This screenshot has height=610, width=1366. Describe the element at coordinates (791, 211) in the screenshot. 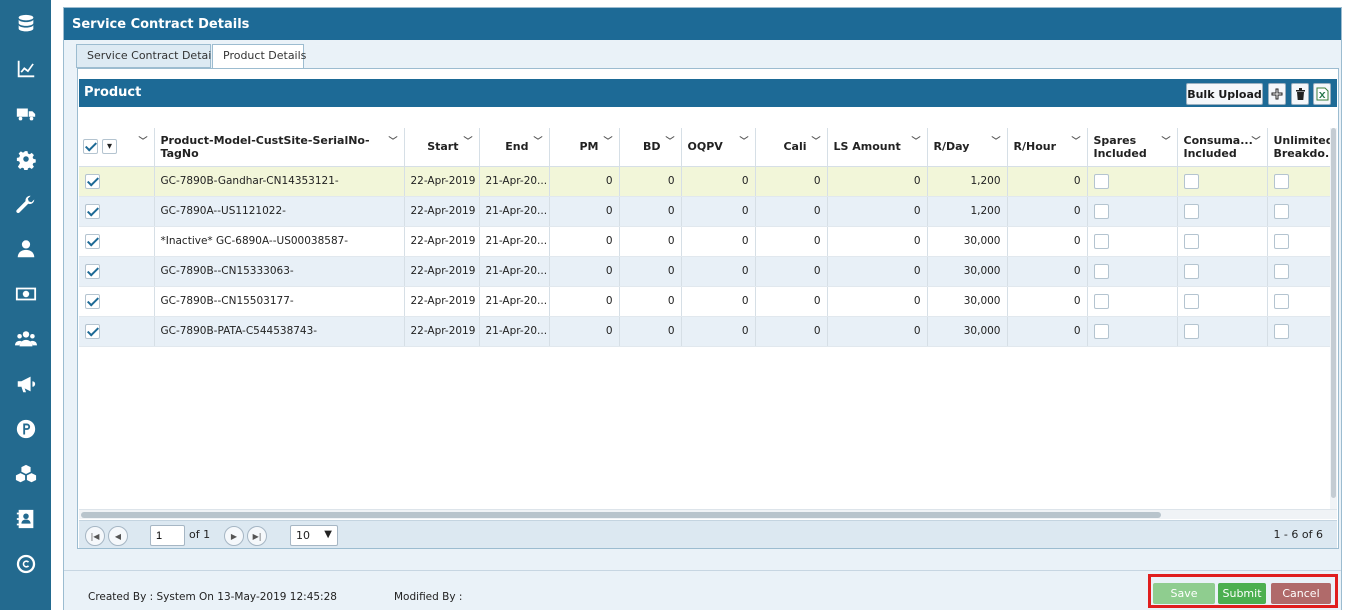

I see `cali-cell: 0` at that location.